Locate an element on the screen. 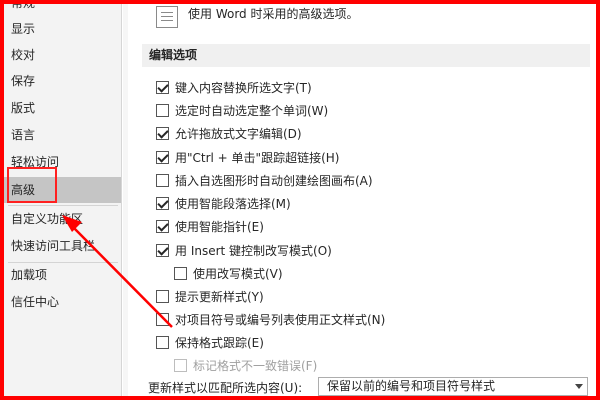 The height and width of the screenshot is (400, 600). option-select-entire-word: 选定时自动选定整个单词(W) is located at coordinates (242, 110).